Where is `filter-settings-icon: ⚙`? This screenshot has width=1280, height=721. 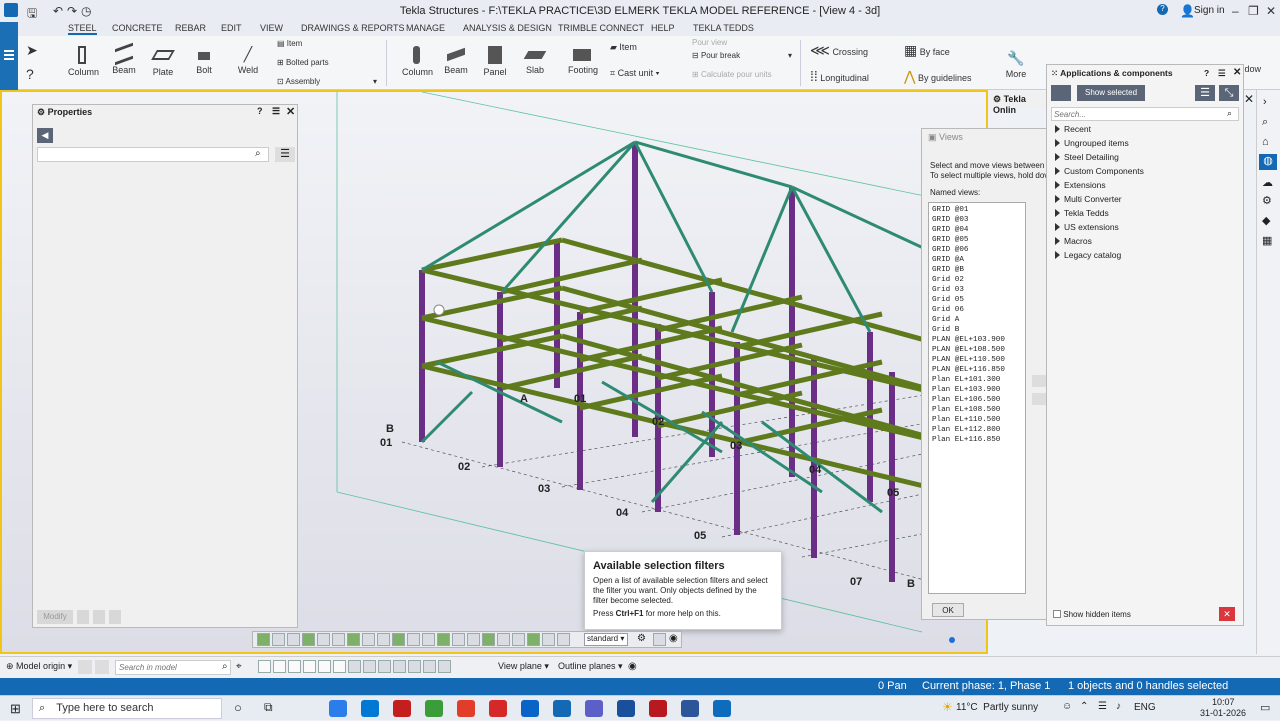 filter-settings-icon: ⚙ is located at coordinates (641, 638).